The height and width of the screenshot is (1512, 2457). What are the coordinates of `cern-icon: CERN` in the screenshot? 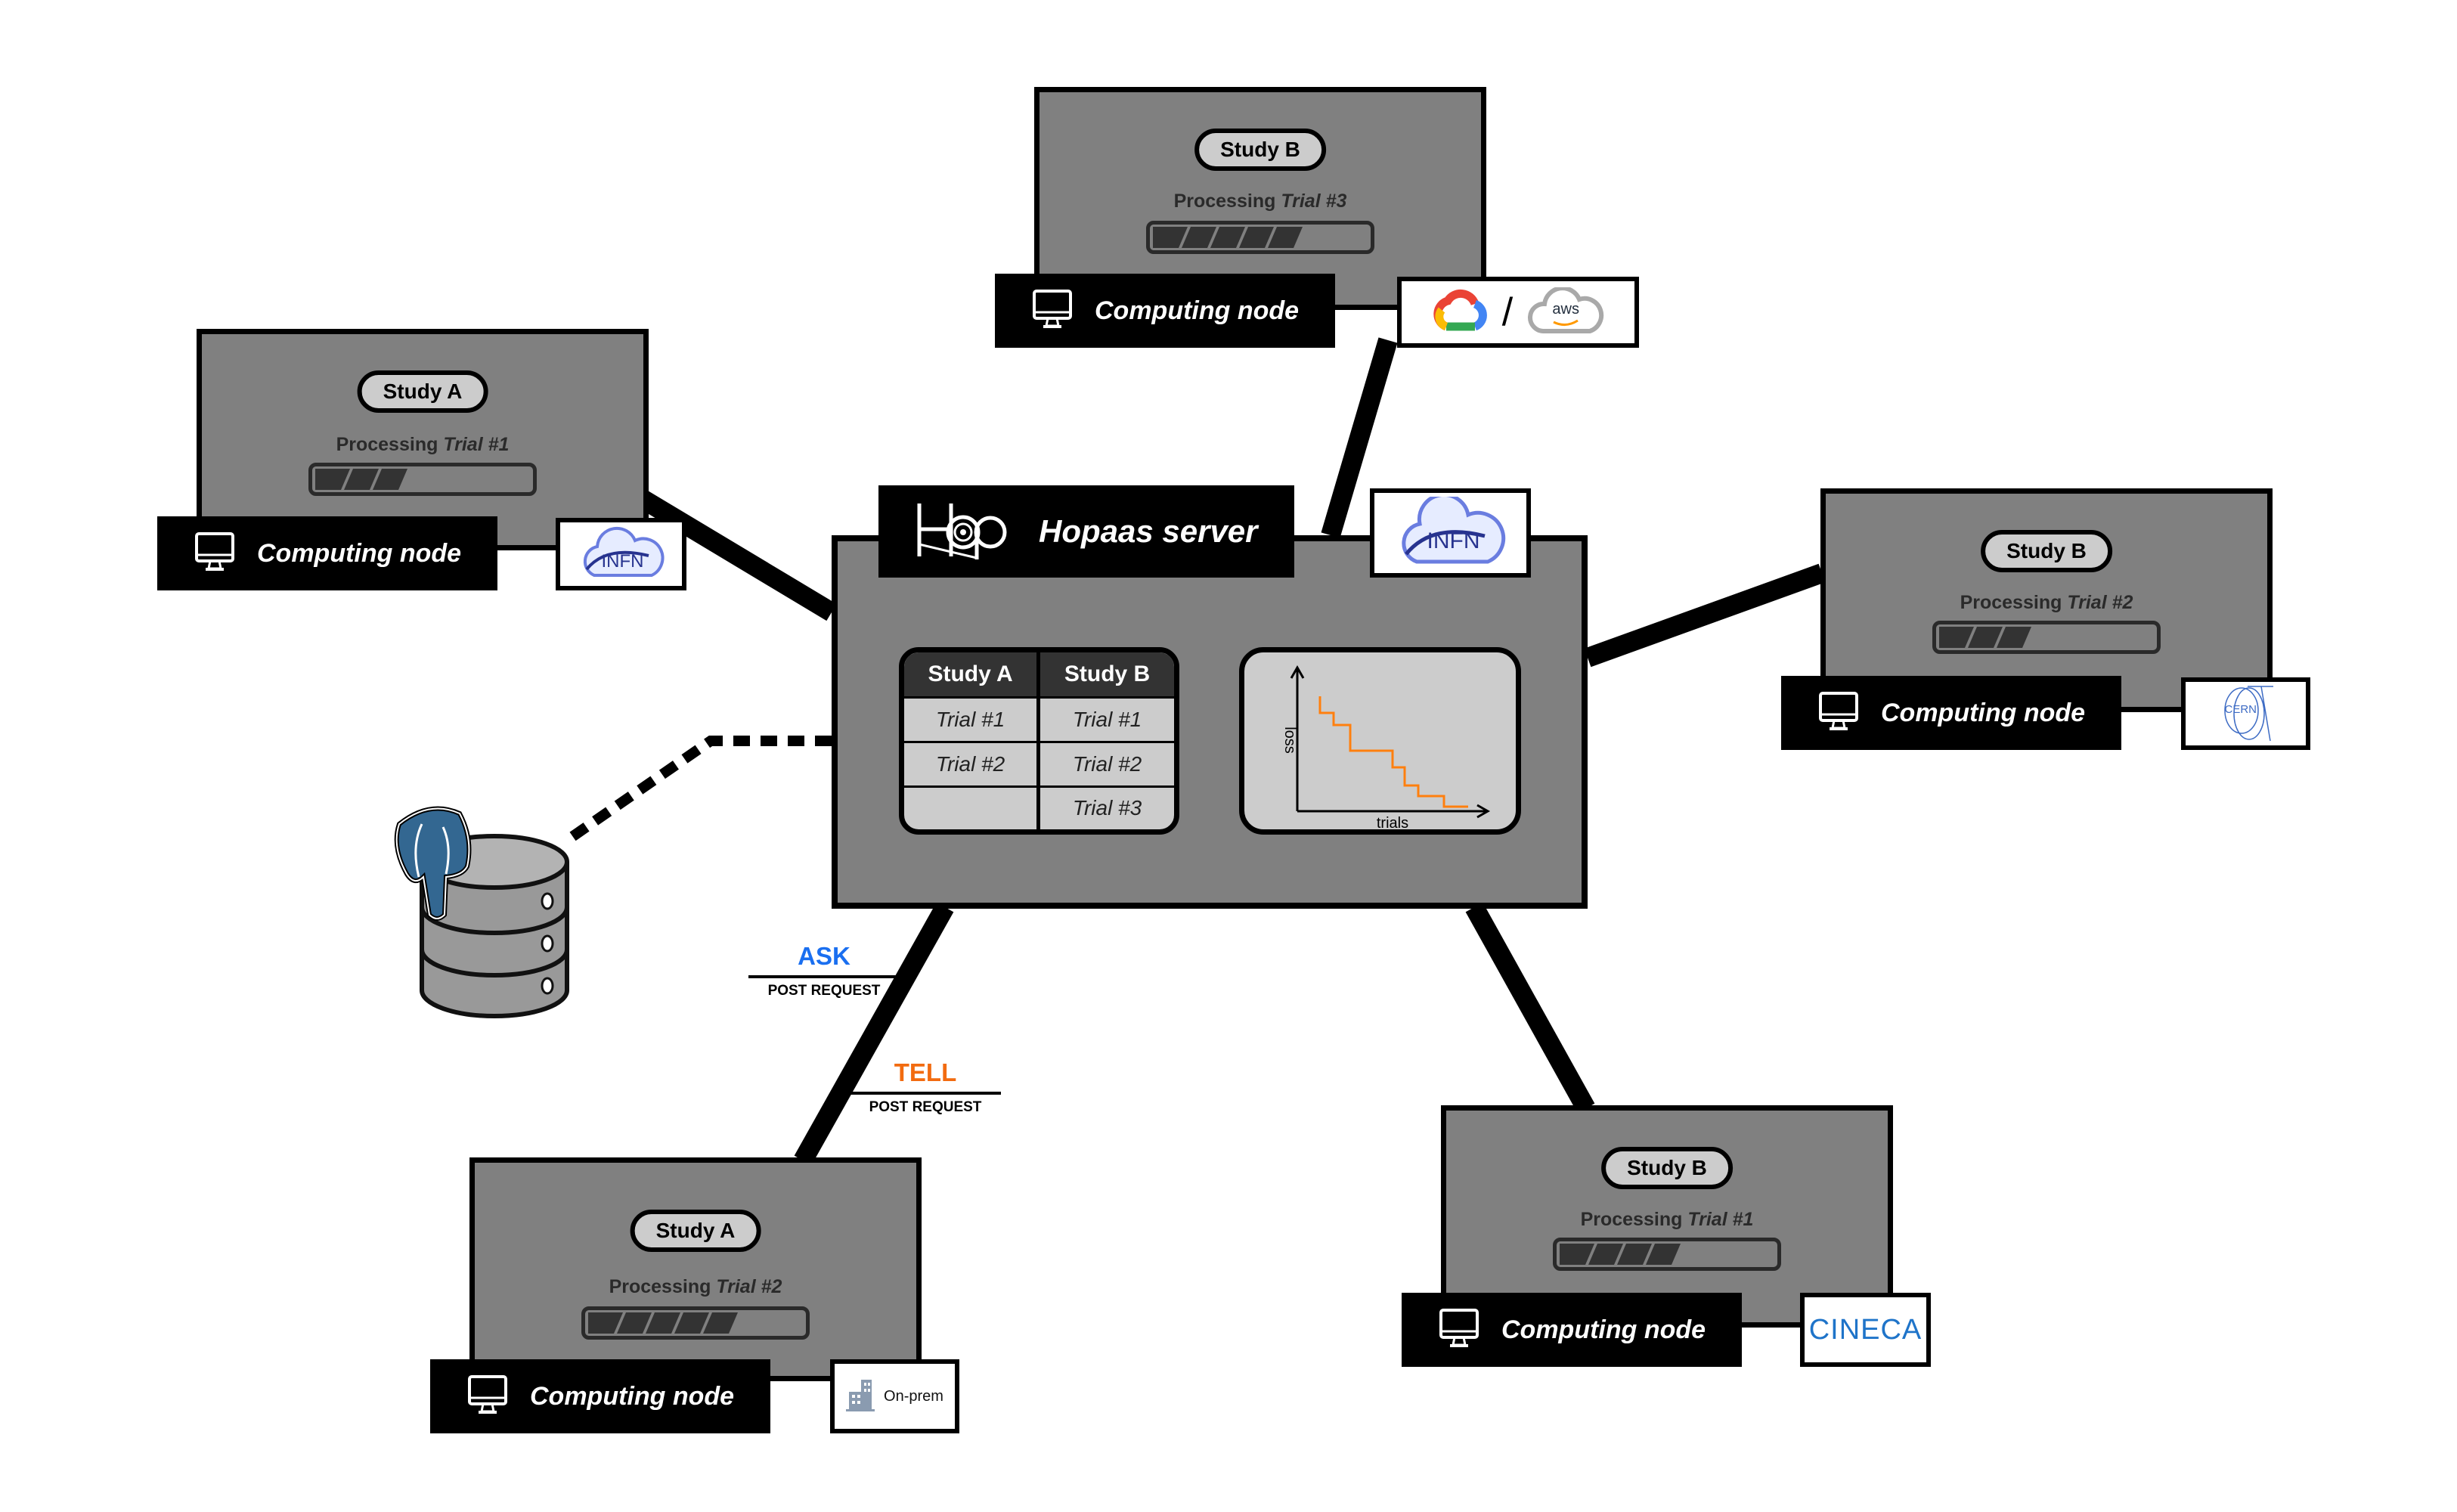 It's located at (2246, 713).